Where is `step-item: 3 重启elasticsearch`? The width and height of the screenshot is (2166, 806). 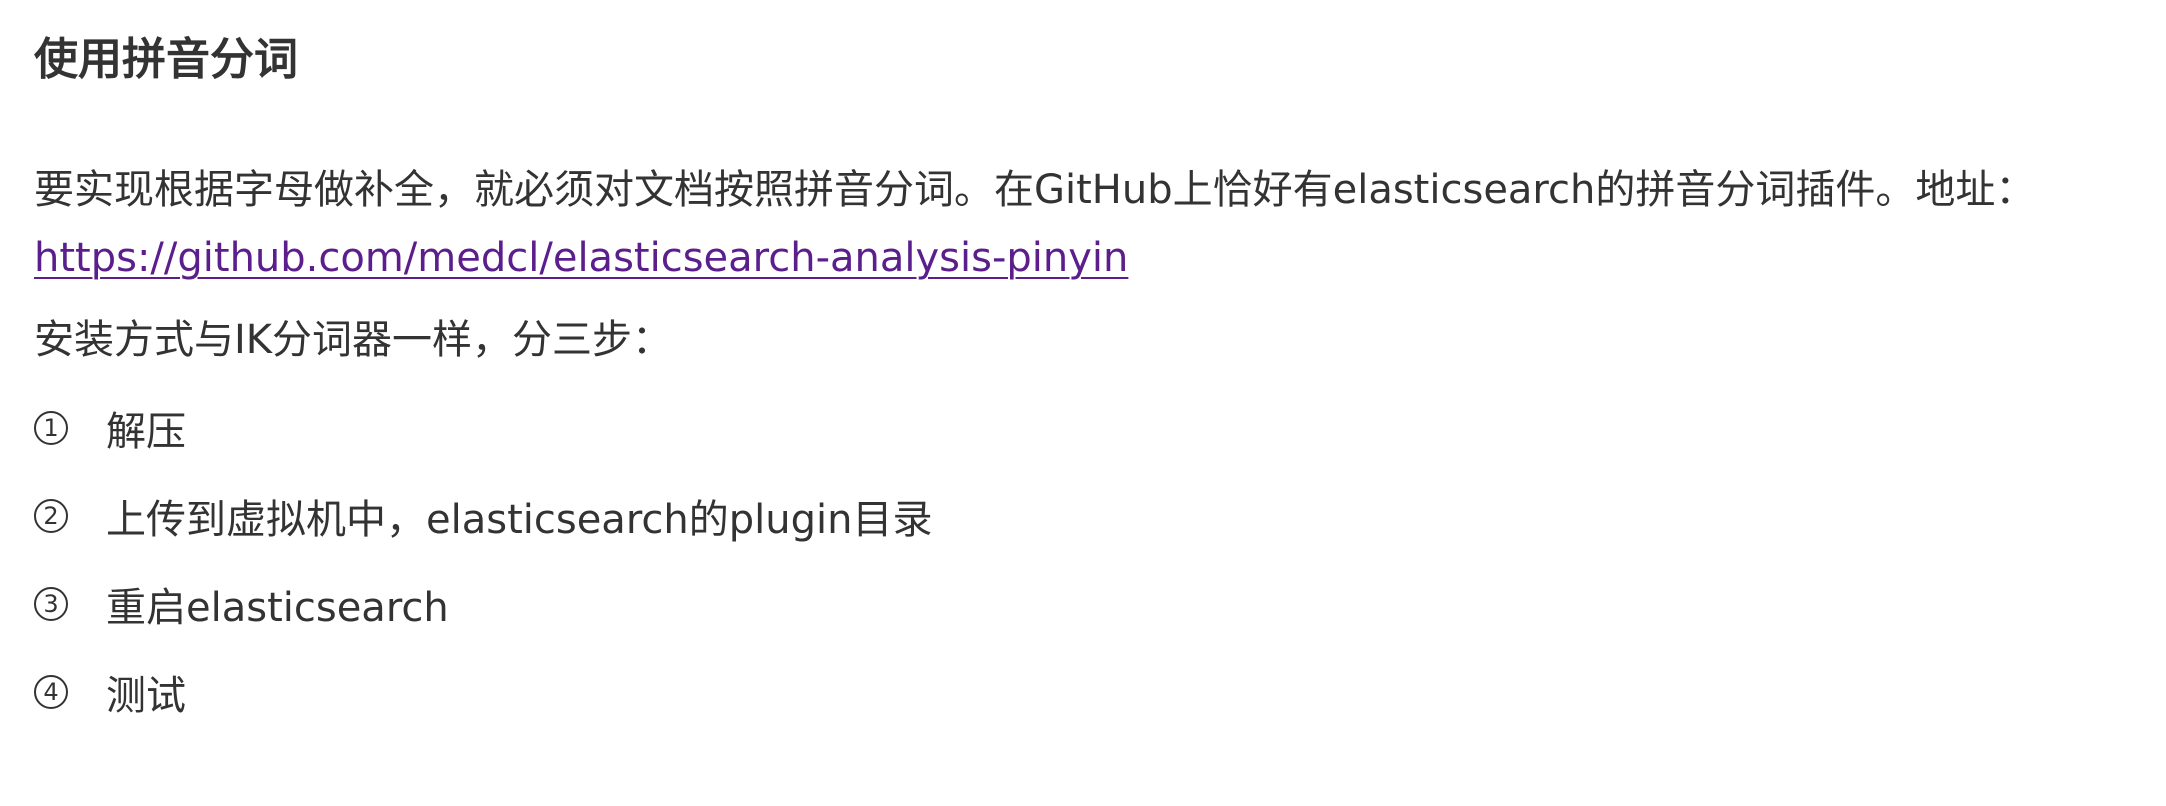 step-item: 3 重启elasticsearch is located at coordinates (1100, 604).